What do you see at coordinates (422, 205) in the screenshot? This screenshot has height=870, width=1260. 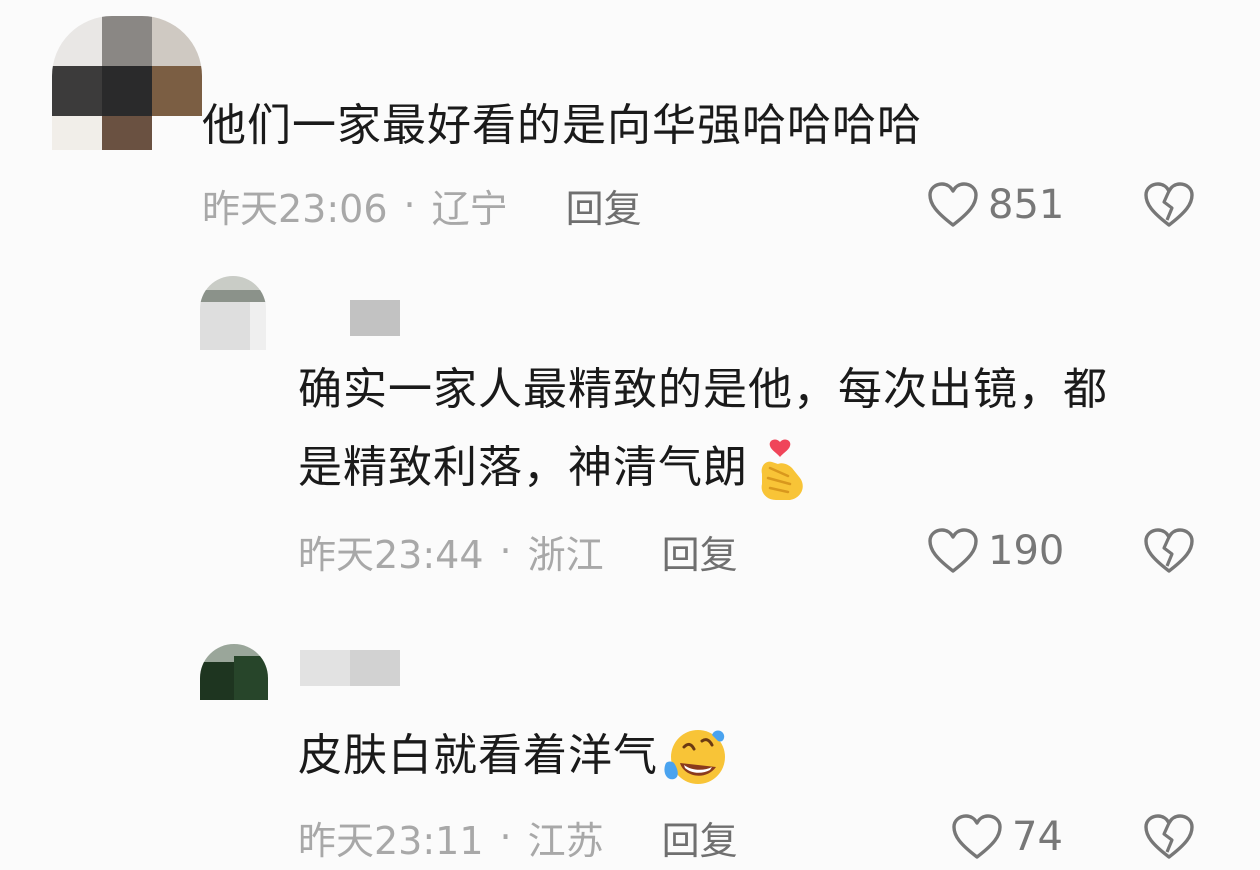 I see `comment-meta: 昨天23:06 · 辽宁 回复` at bounding box center [422, 205].